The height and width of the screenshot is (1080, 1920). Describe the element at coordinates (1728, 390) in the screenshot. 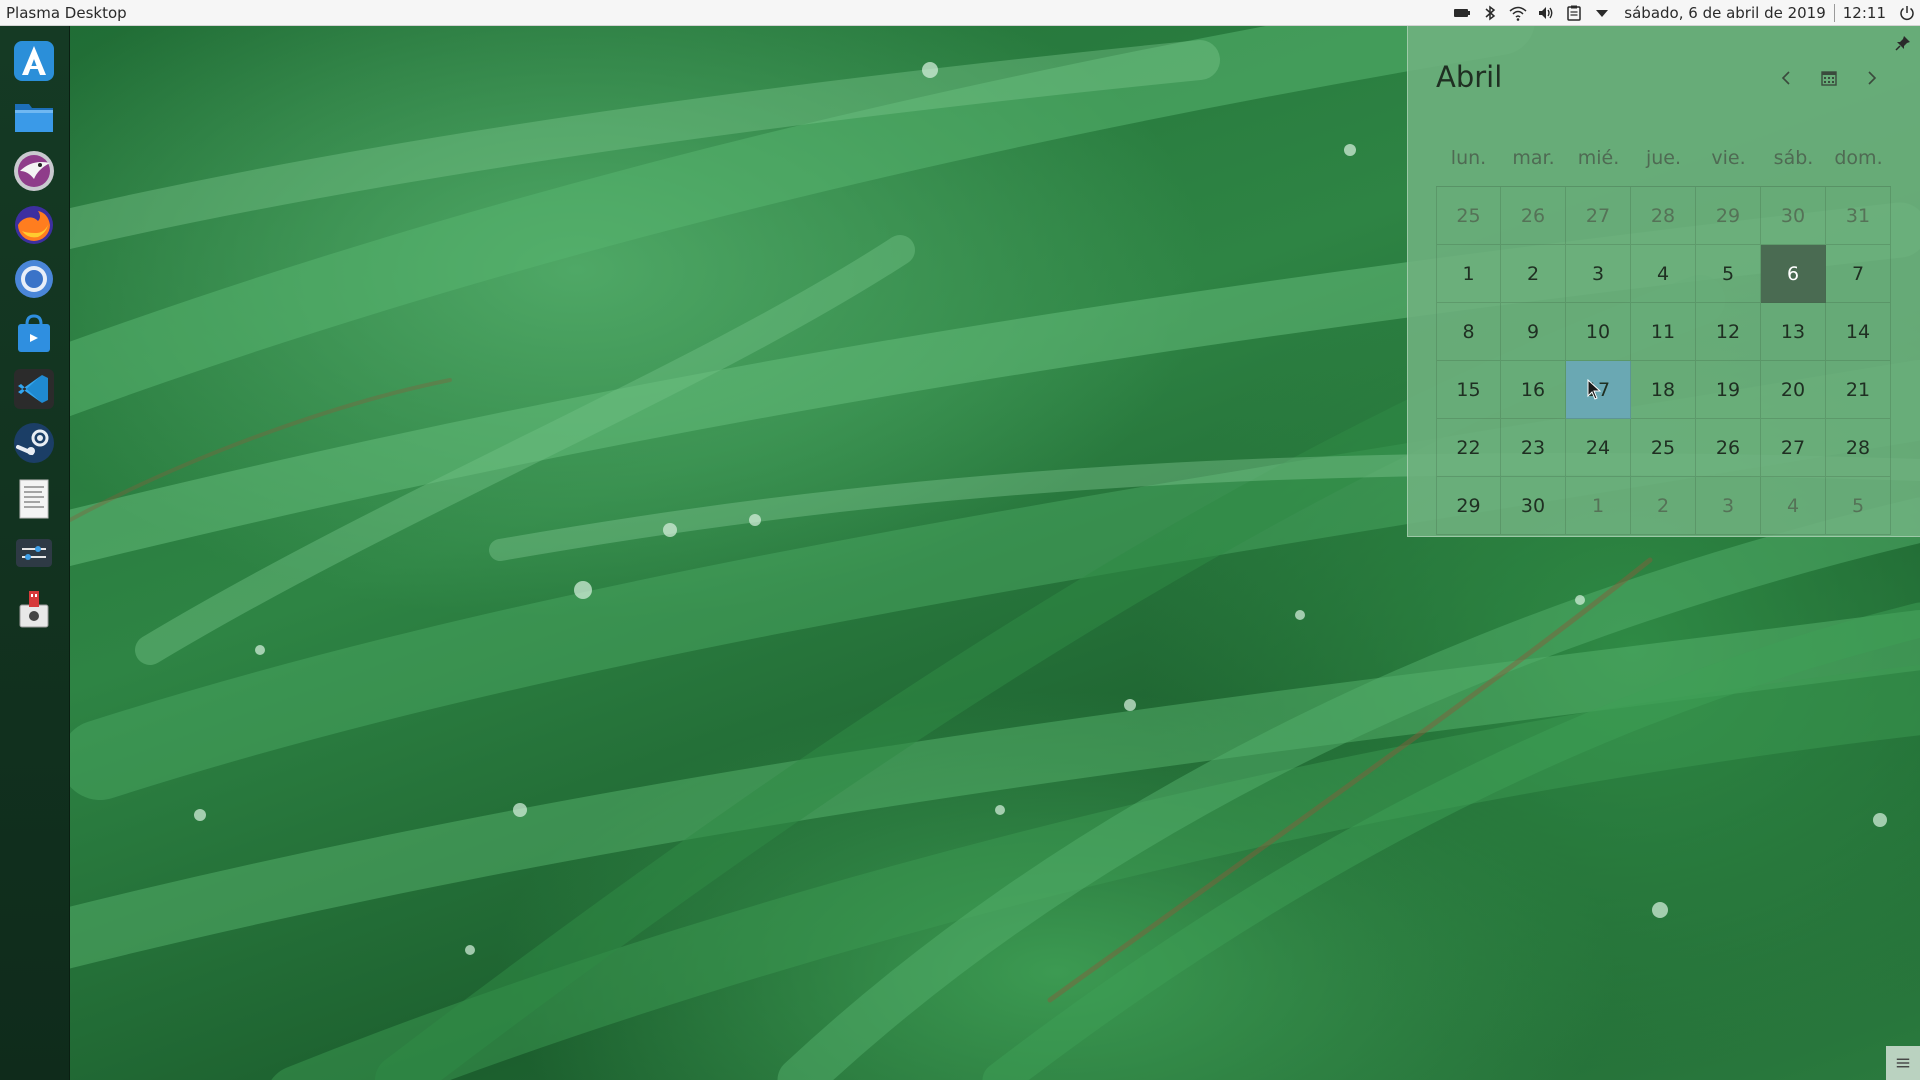

I see `calendar-day: 19` at that location.